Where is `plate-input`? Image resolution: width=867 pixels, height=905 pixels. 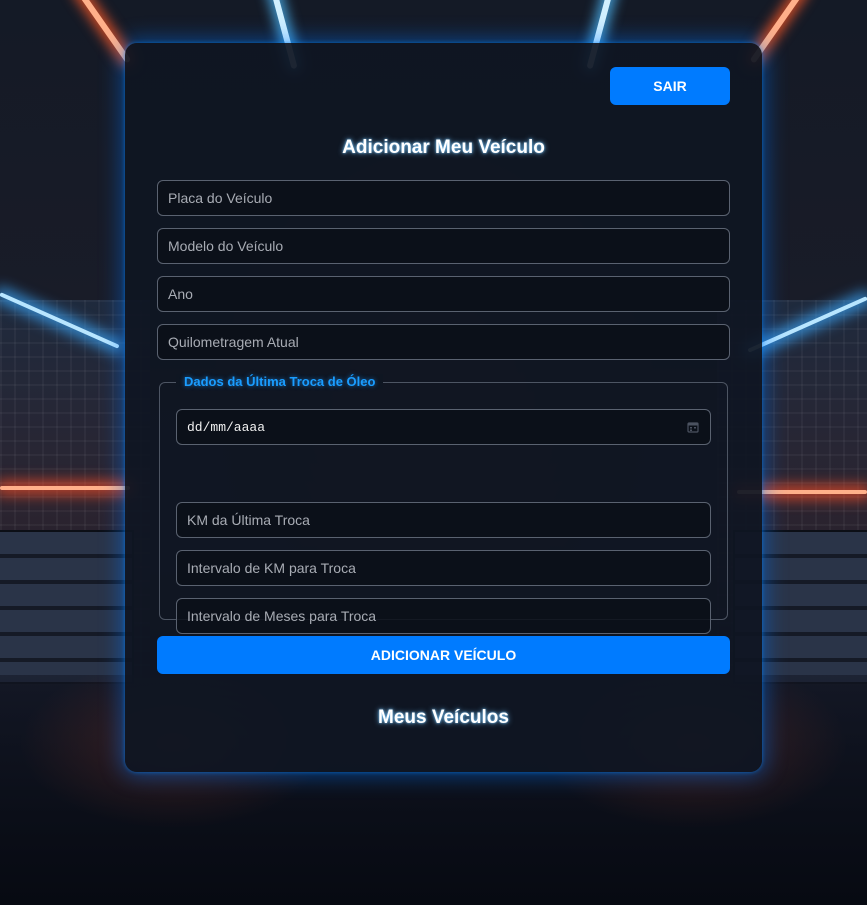 plate-input is located at coordinates (443, 198).